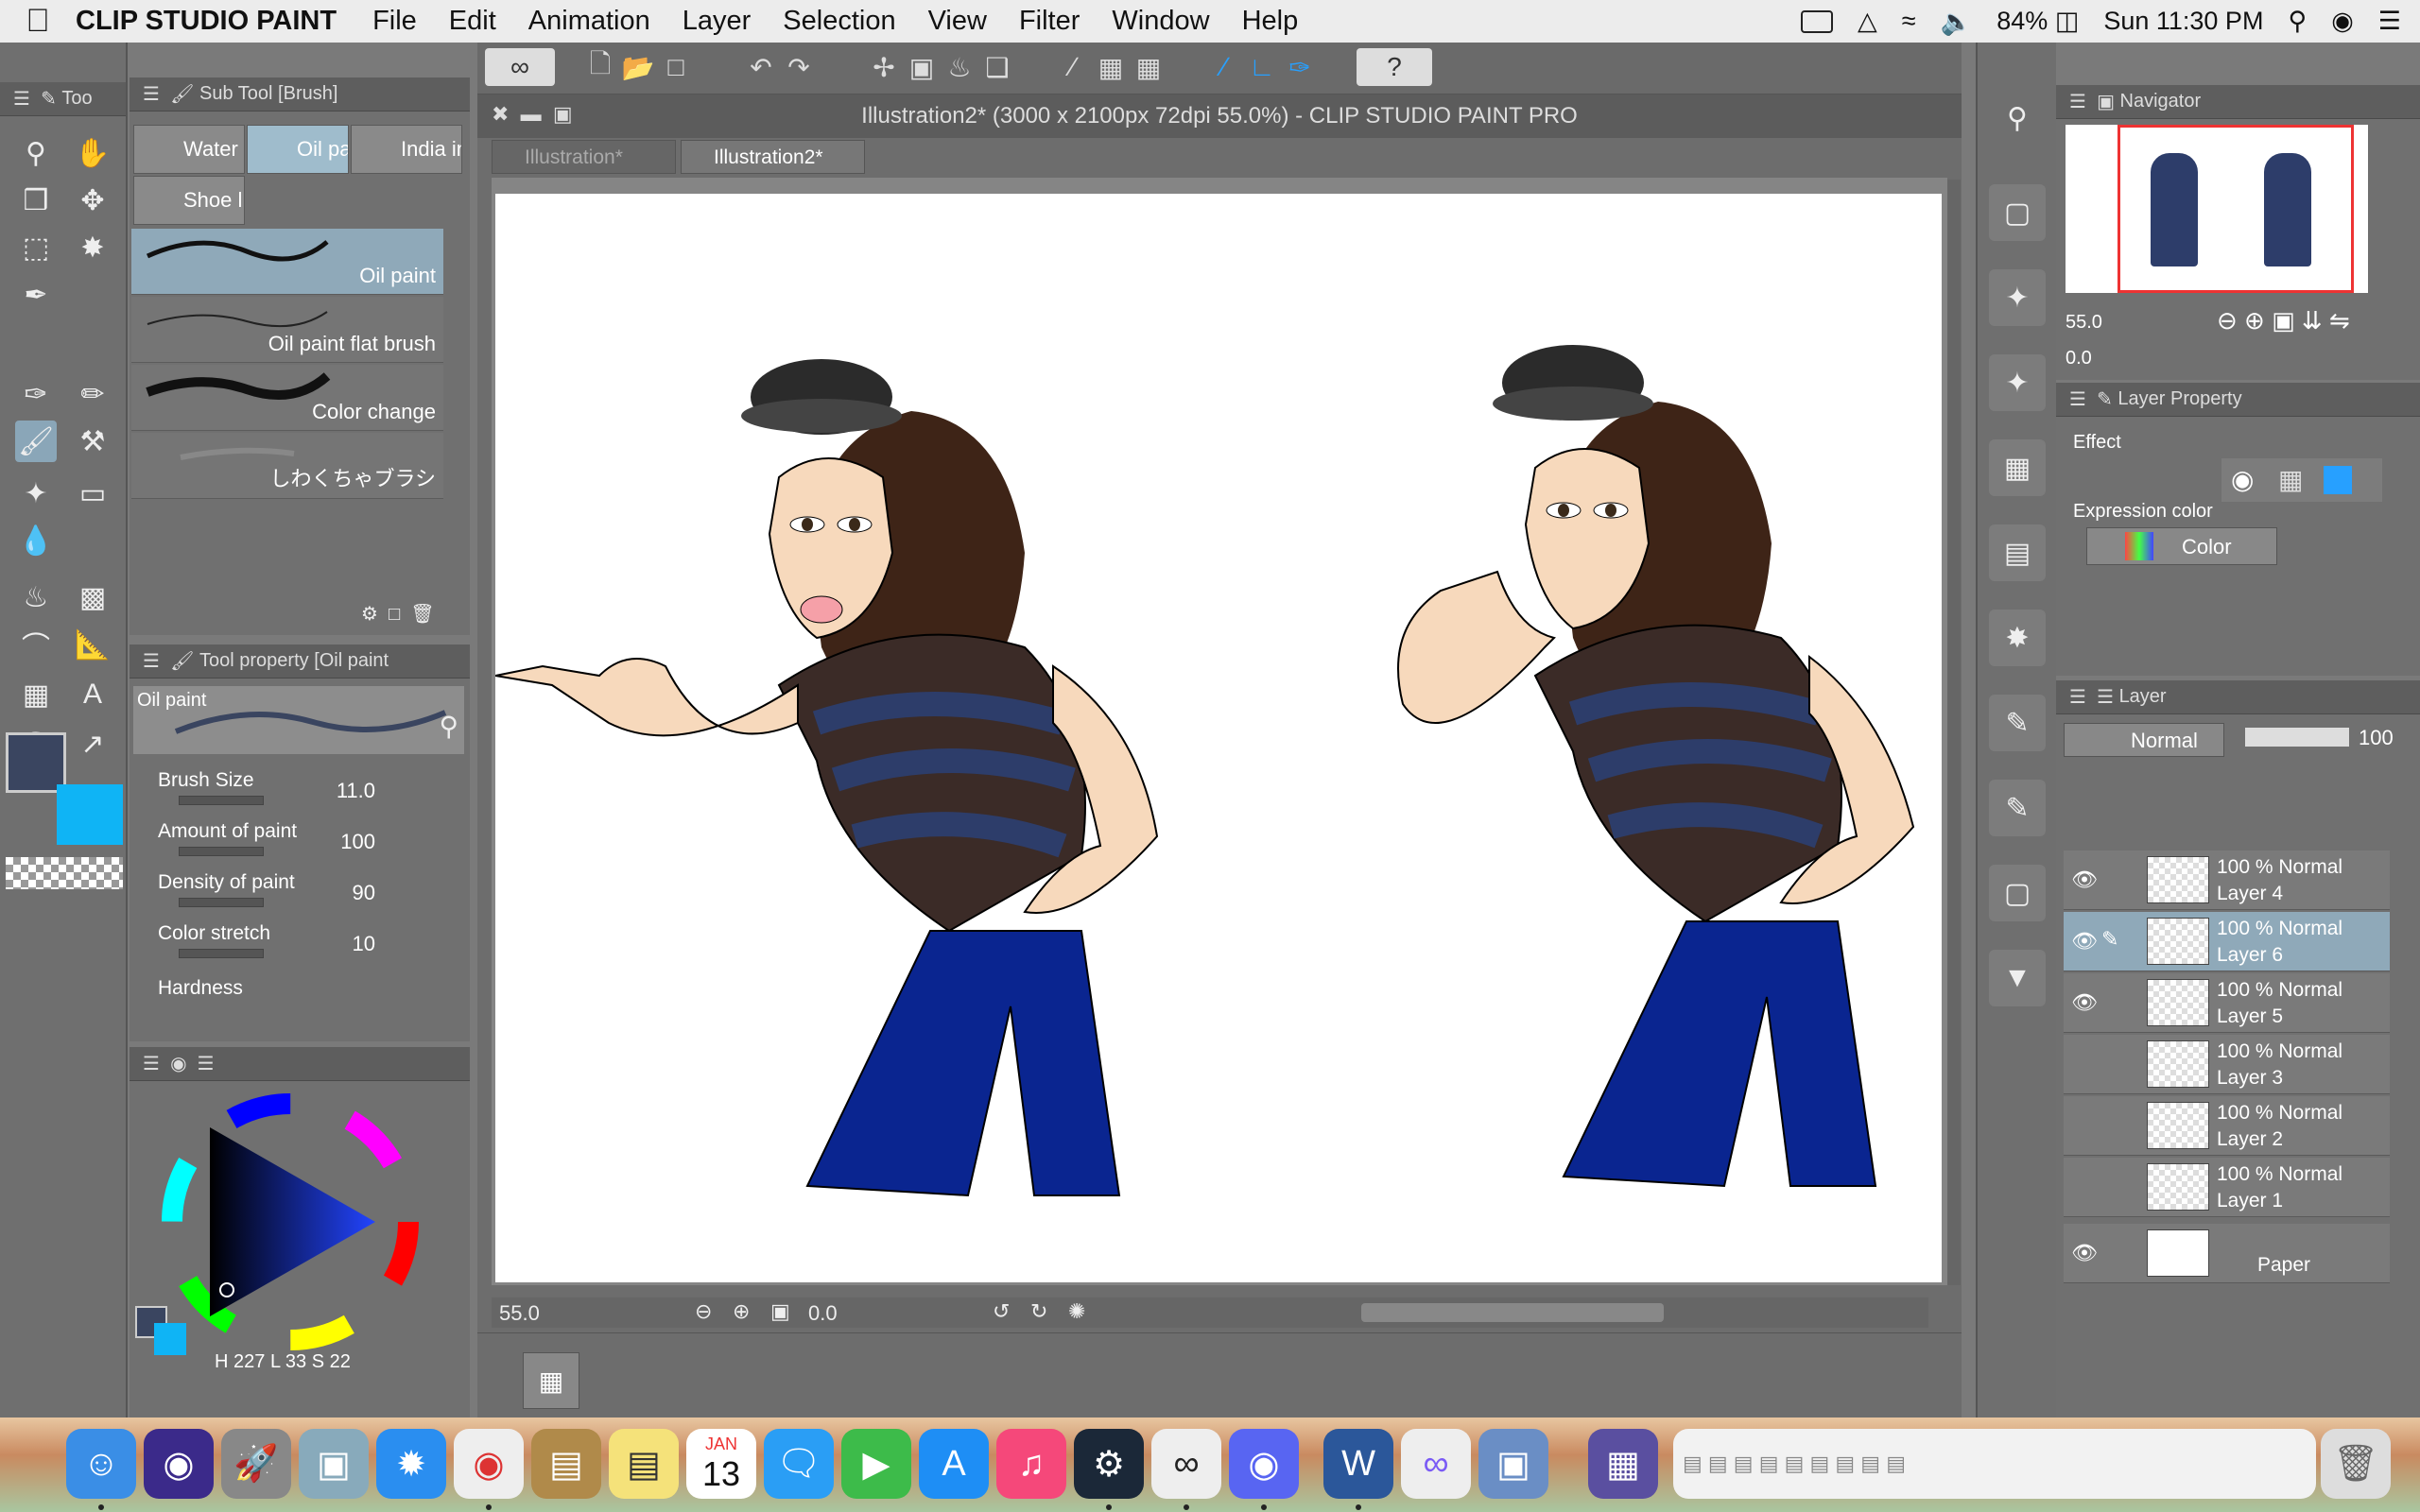 The image size is (2420, 1512). What do you see at coordinates (309, 789) in the screenshot?
I see `prop-brush-size: Brush Size 11.0` at bounding box center [309, 789].